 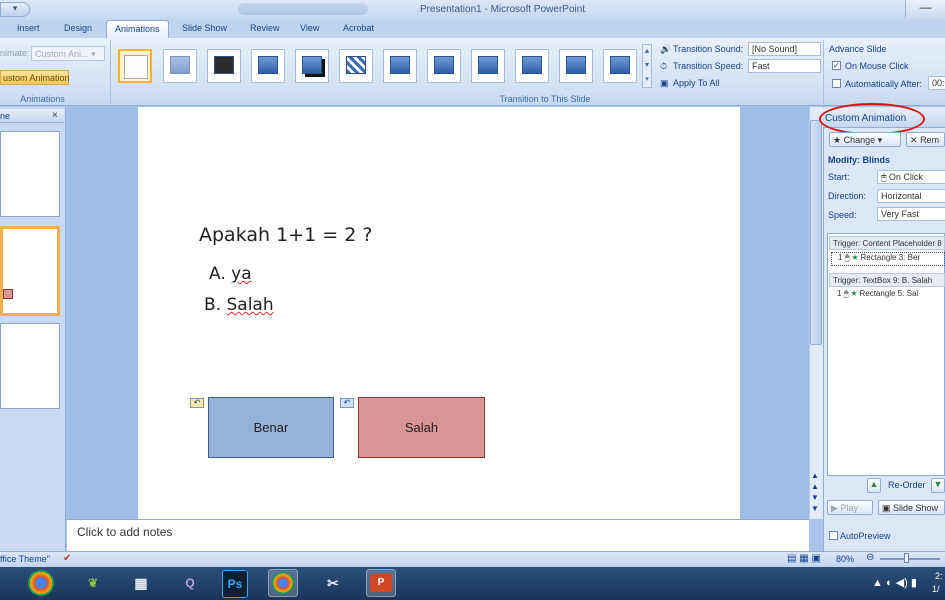 I want to click on zoom-out-icon: ⊖, so click(x=870, y=557).